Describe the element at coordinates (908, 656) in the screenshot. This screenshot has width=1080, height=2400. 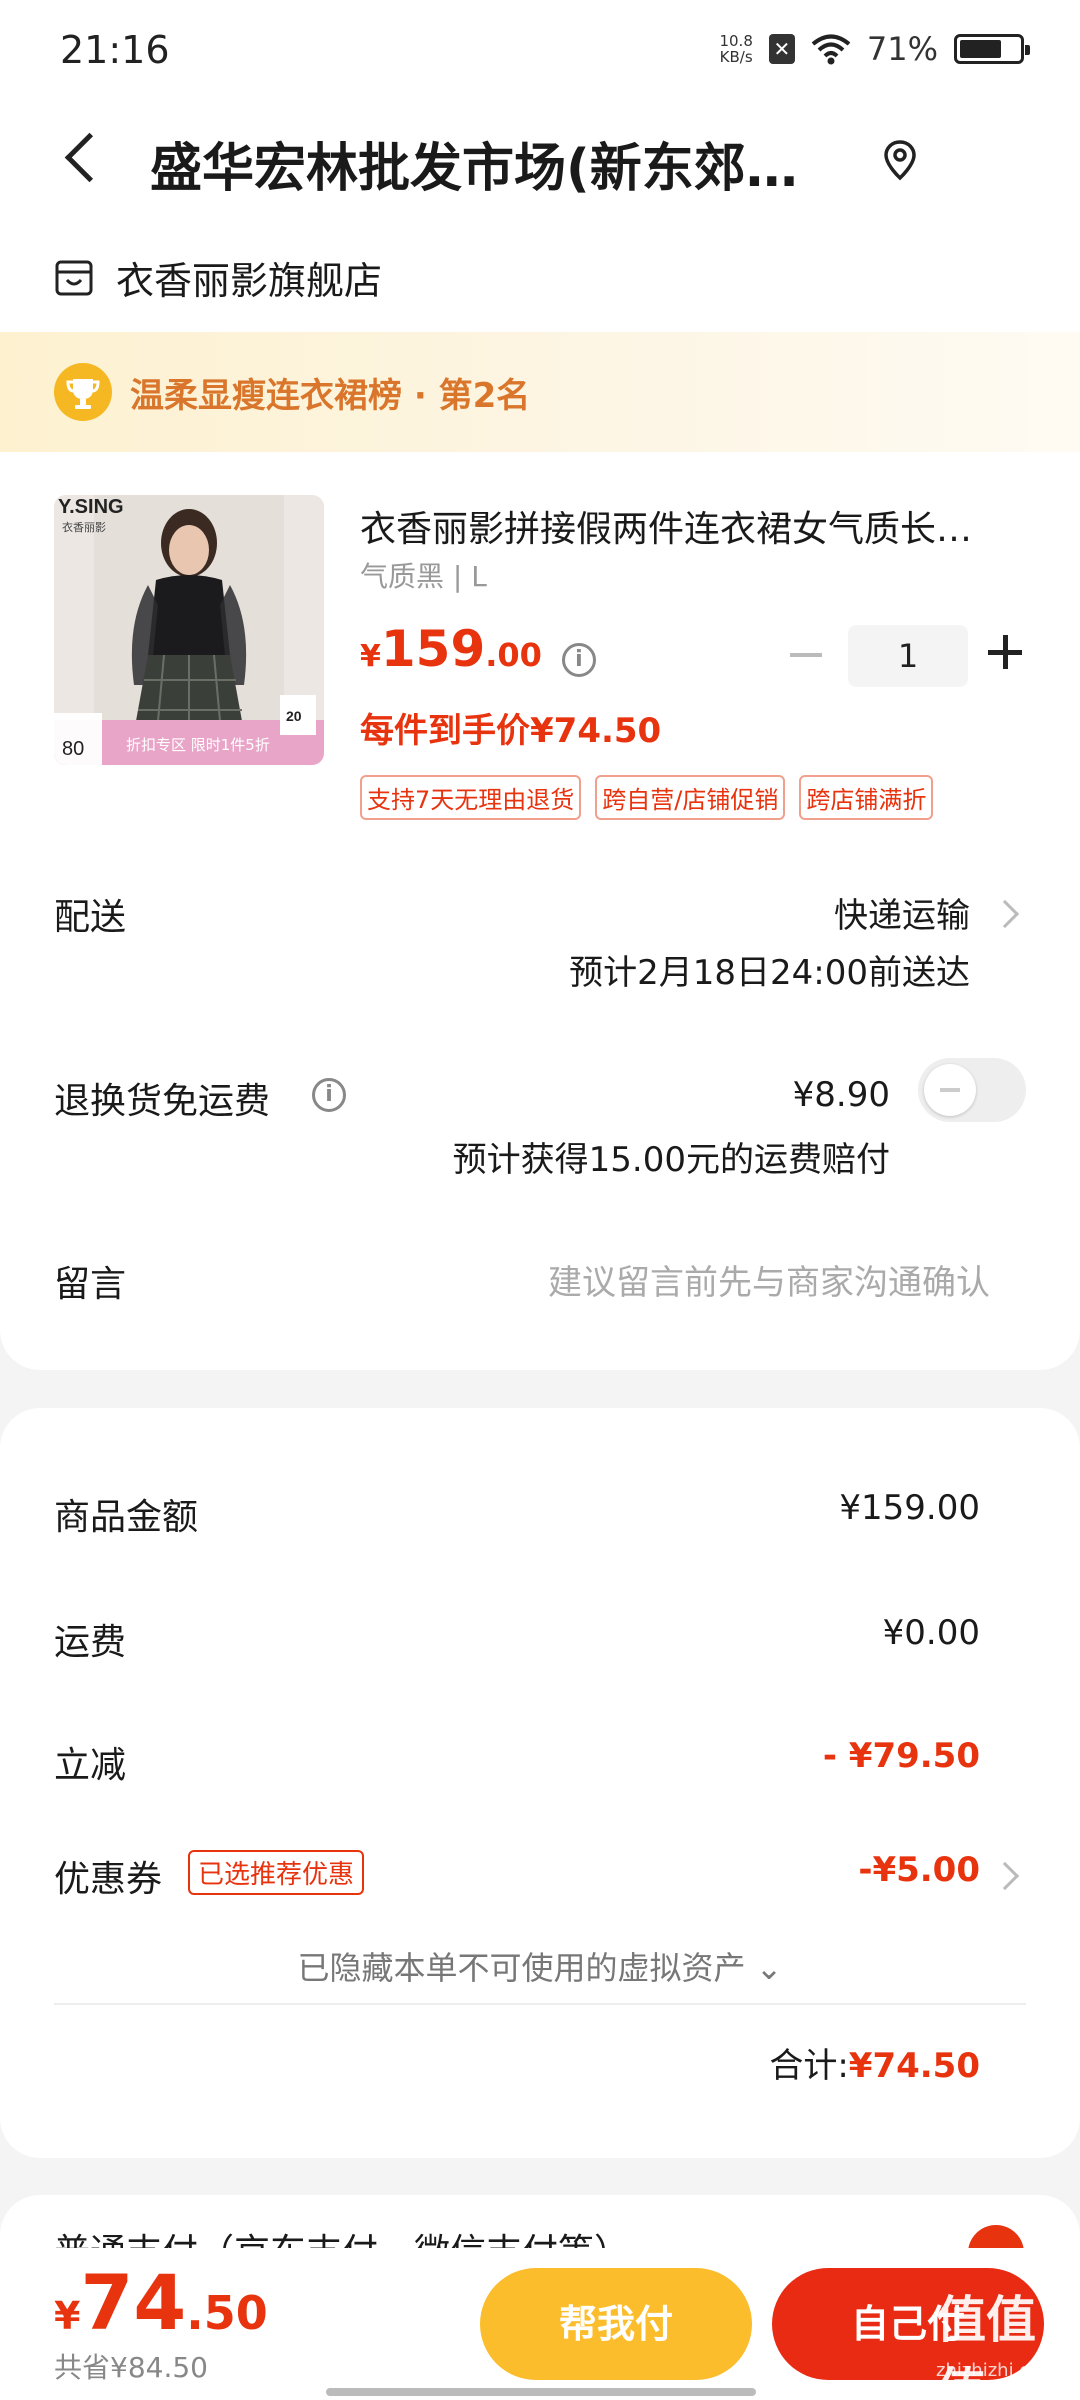
I see `quantity-input: 1` at that location.